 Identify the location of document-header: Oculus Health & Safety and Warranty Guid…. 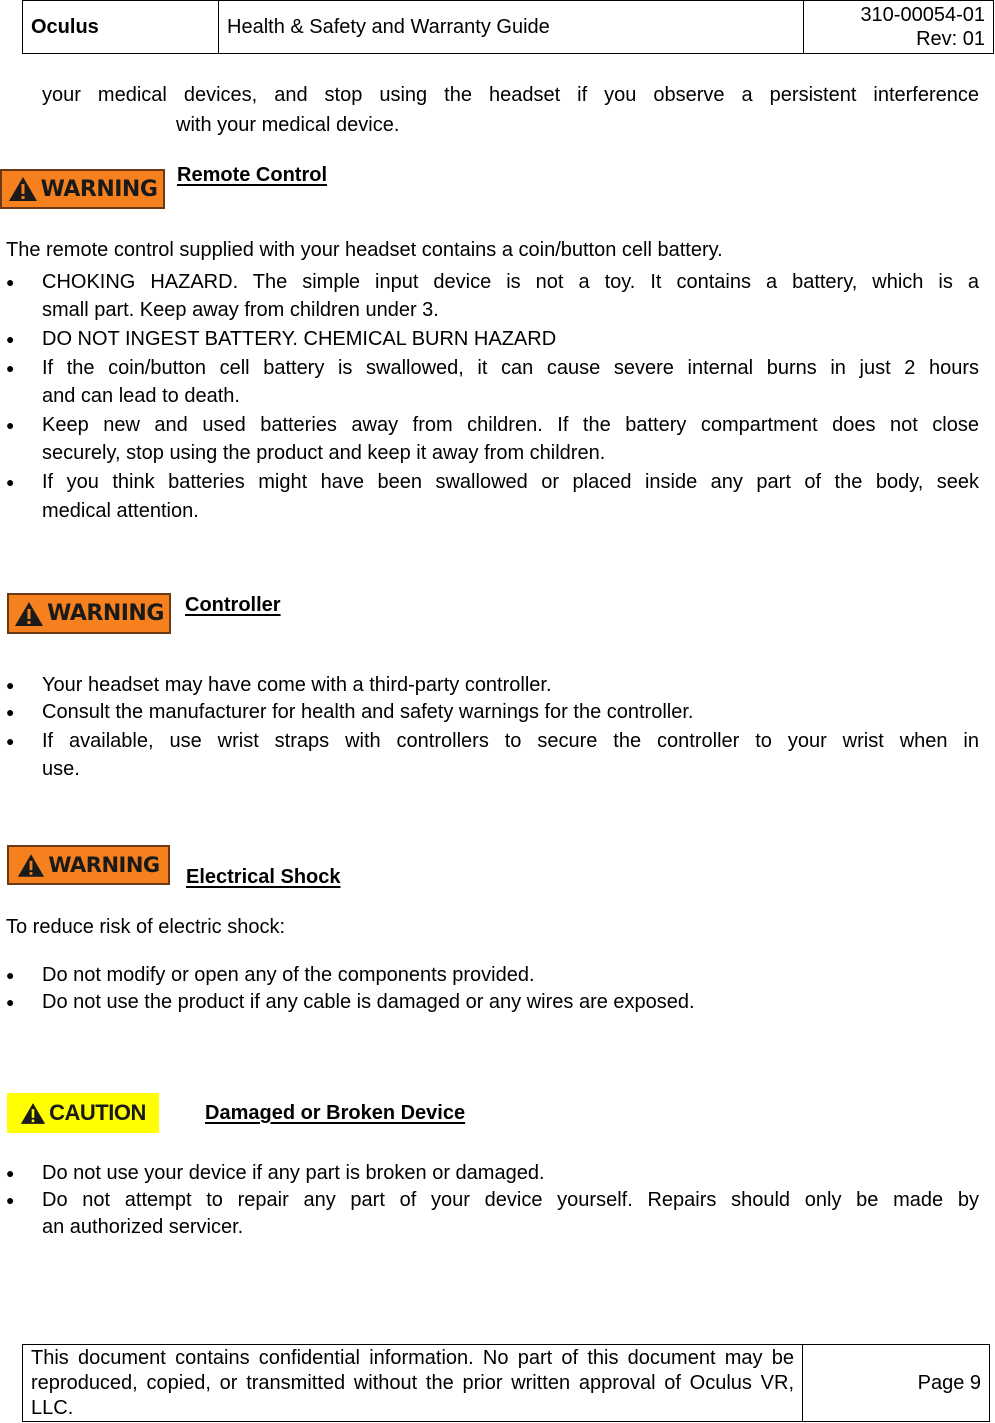
(508, 27).